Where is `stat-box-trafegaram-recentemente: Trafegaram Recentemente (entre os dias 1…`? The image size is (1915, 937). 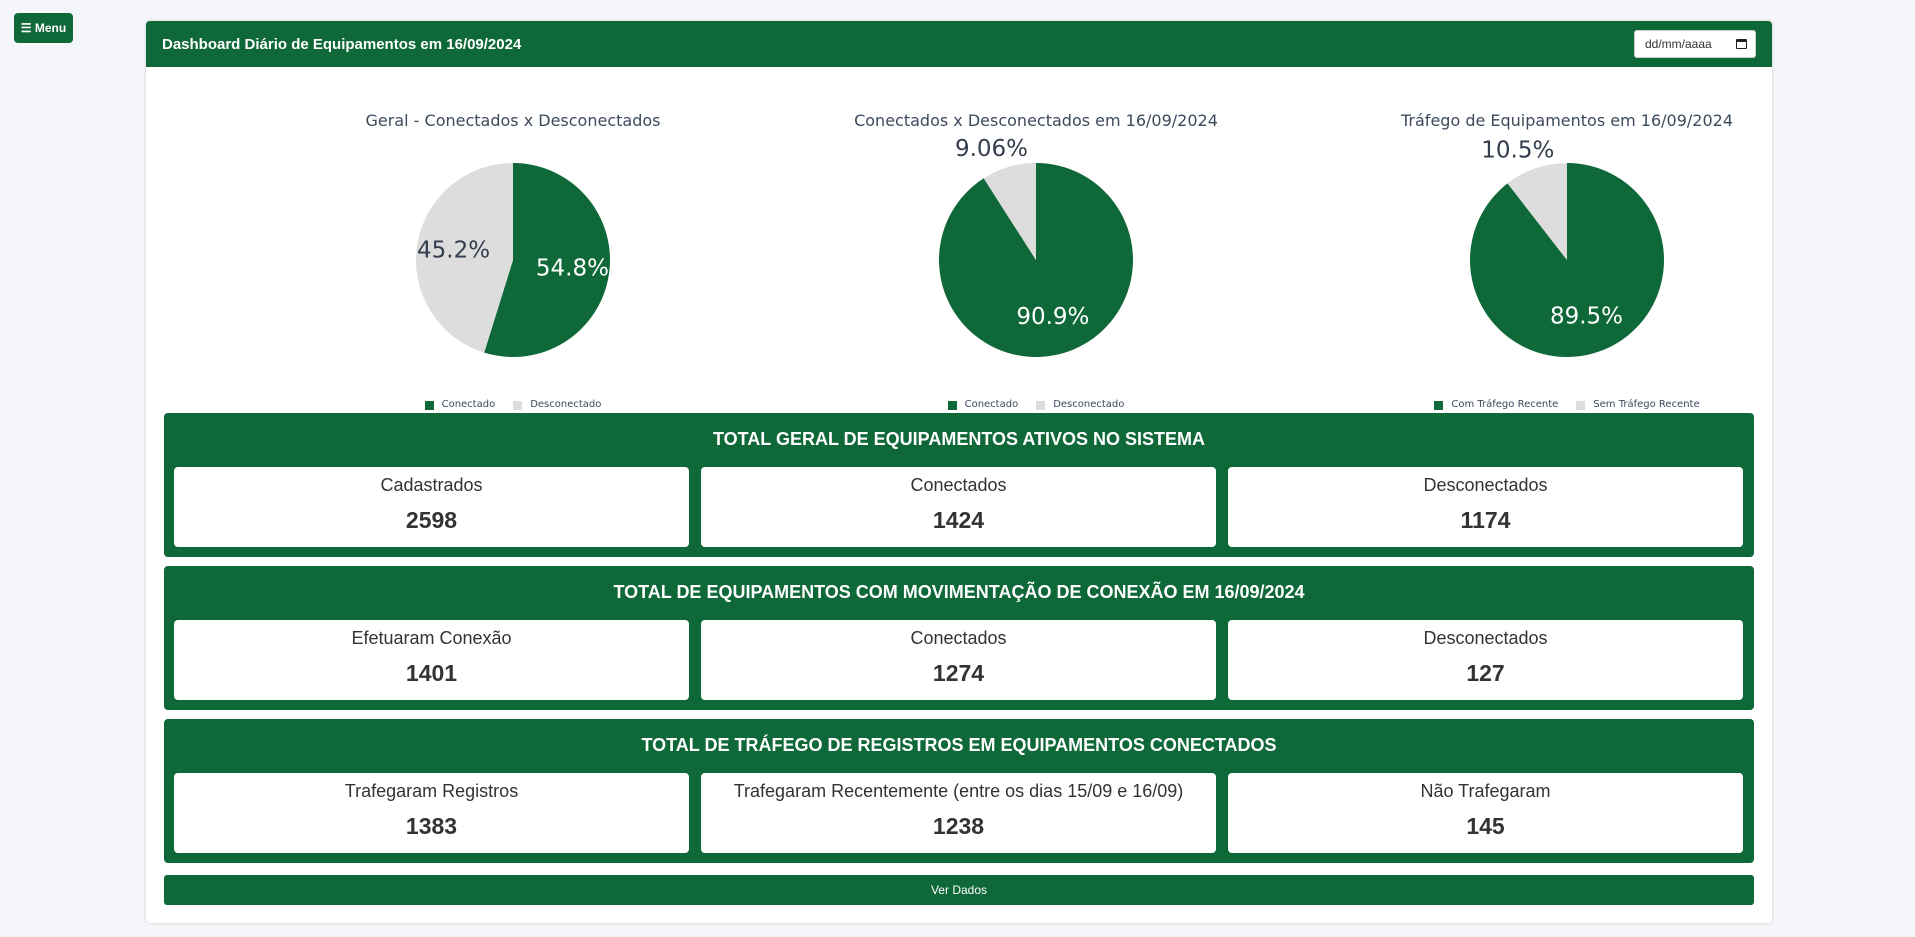
stat-box-trafegaram-recentemente: Trafegaram Recentemente (entre os dias 1… is located at coordinates (958, 813).